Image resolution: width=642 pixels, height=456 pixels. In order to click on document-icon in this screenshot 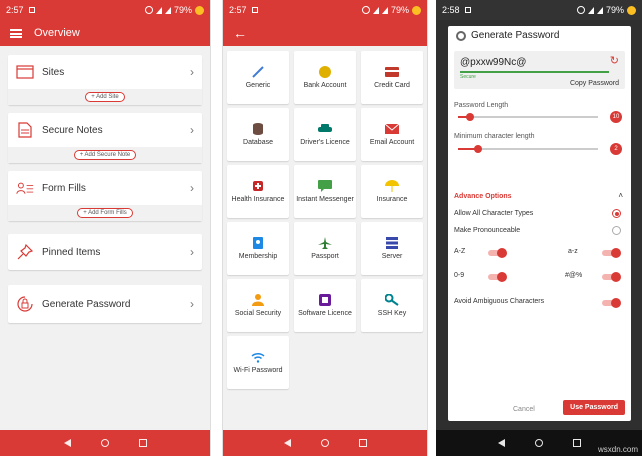, I will do `click(25, 130)`.